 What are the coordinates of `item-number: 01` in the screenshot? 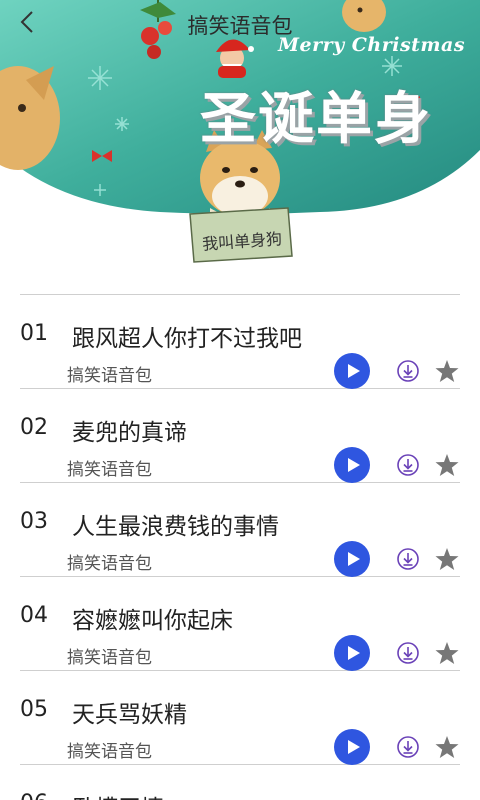 It's located at (34, 333).